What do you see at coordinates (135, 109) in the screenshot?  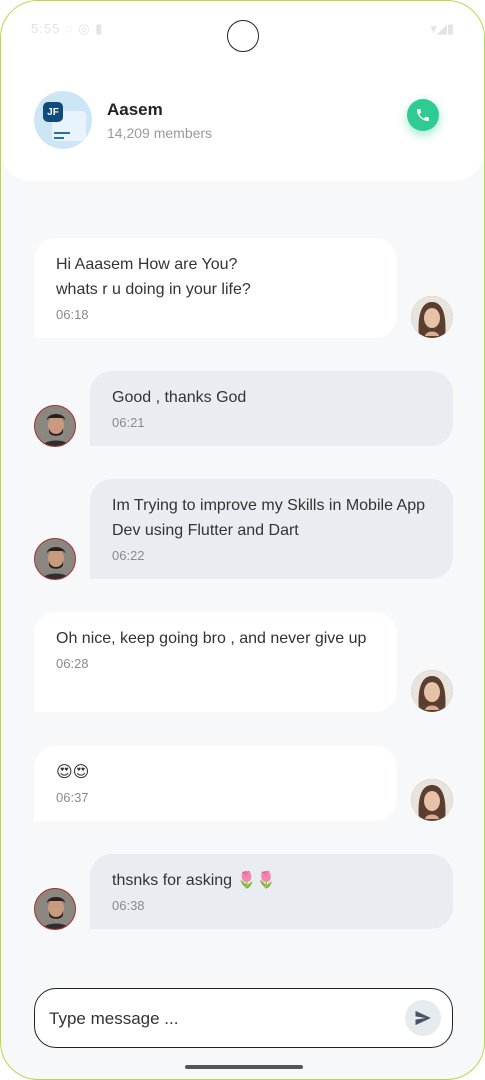 I see `chat-title: Aasem` at bounding box center [135, 109].